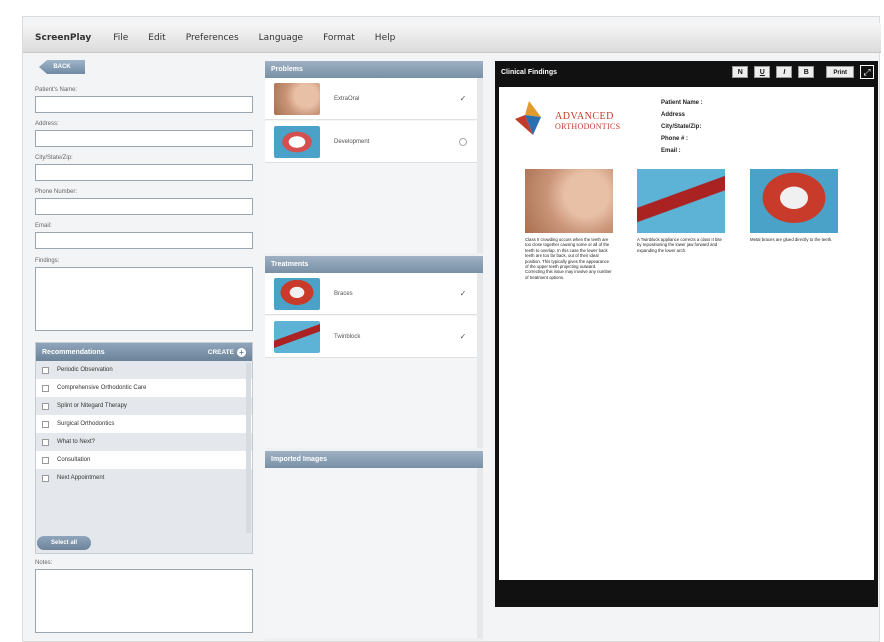 This screenshot has height=642, width=884. I want to click on treatment-item-twinblock: Twinblock ✓, so click(374, 337).